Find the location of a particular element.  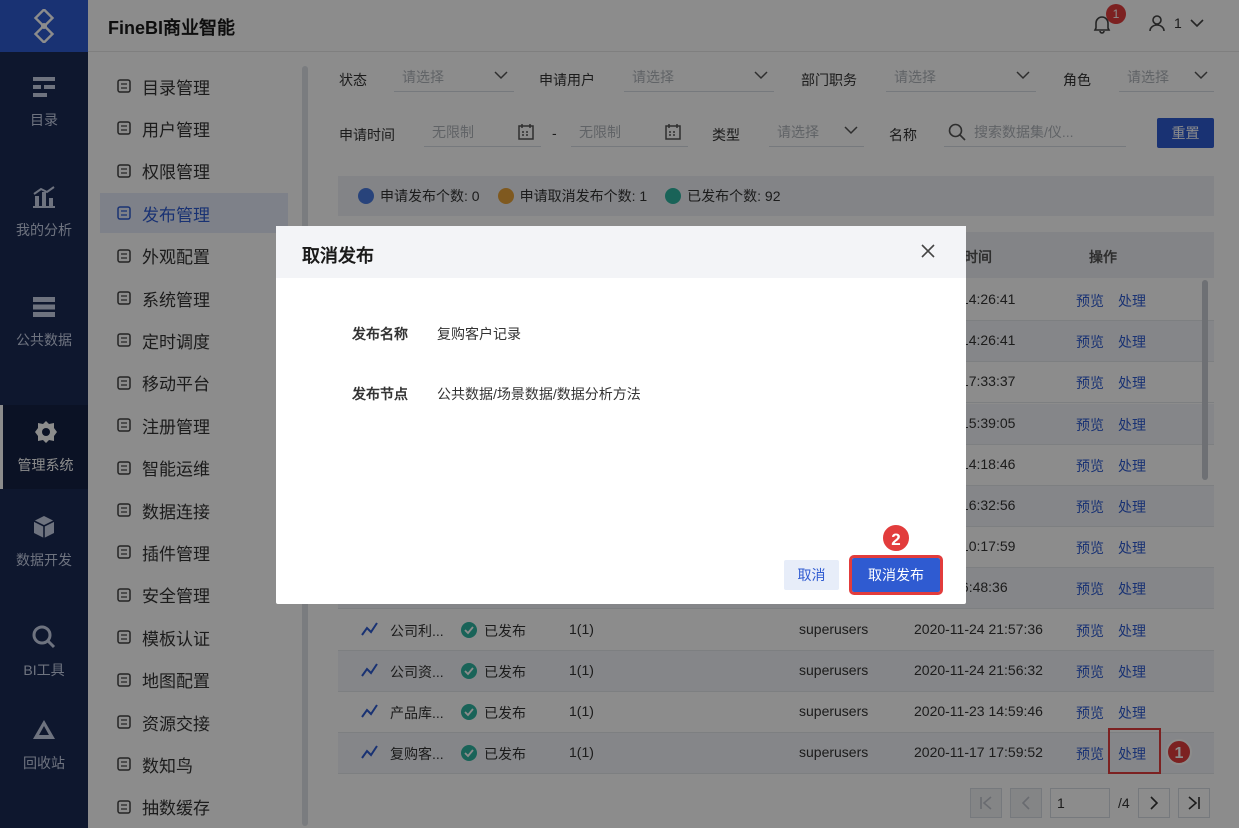

dialog-close-button is located at coordinates (929, 252).